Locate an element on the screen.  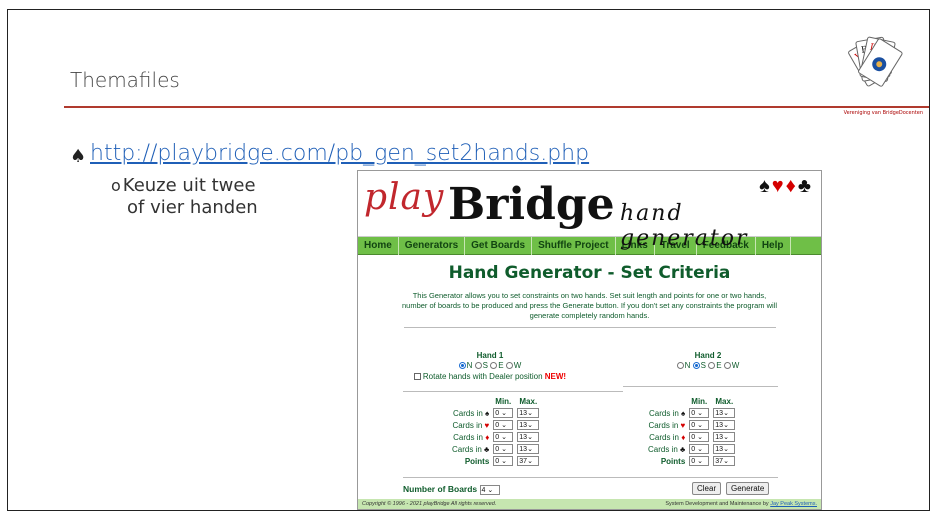
jay-peak-link: Jay Peak Systems. is located at coordinates (793, 504).